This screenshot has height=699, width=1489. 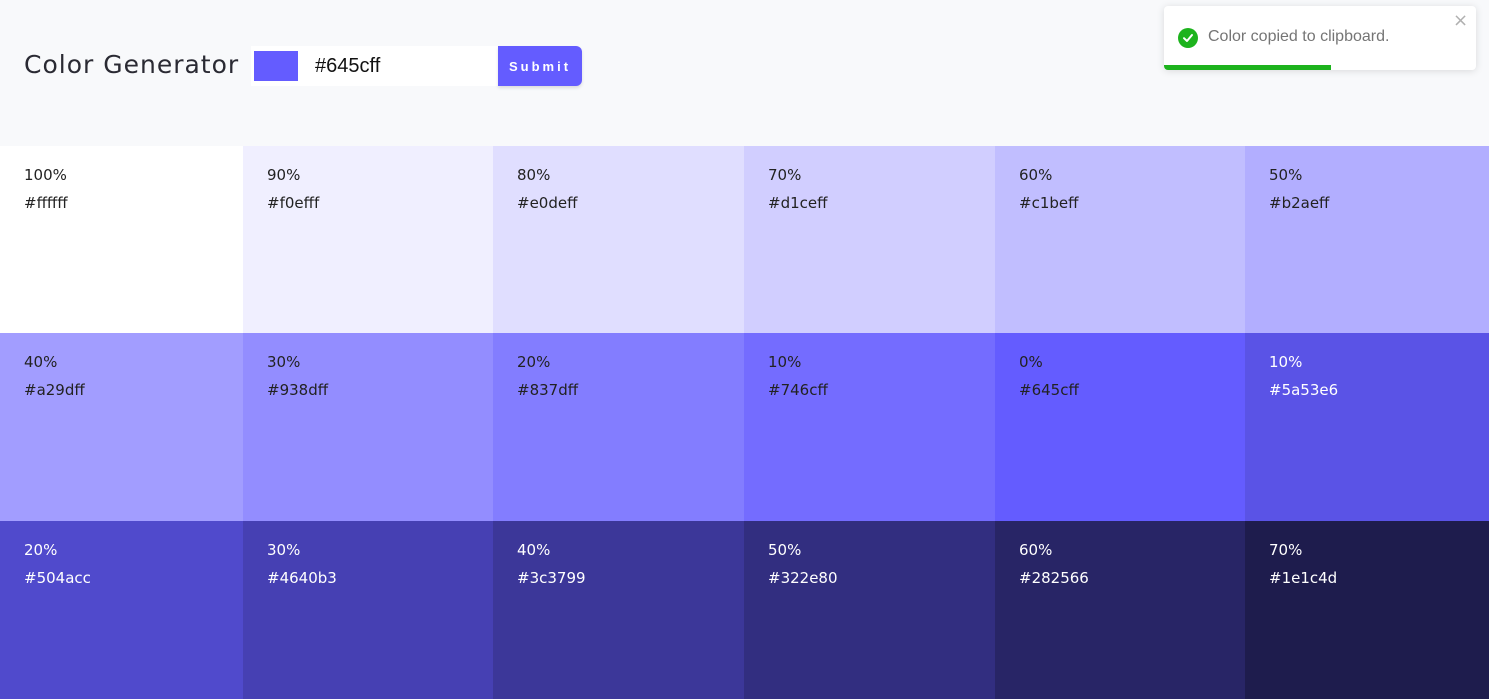 I want to click on color-percent: 100%, so click(x=45, y=175).